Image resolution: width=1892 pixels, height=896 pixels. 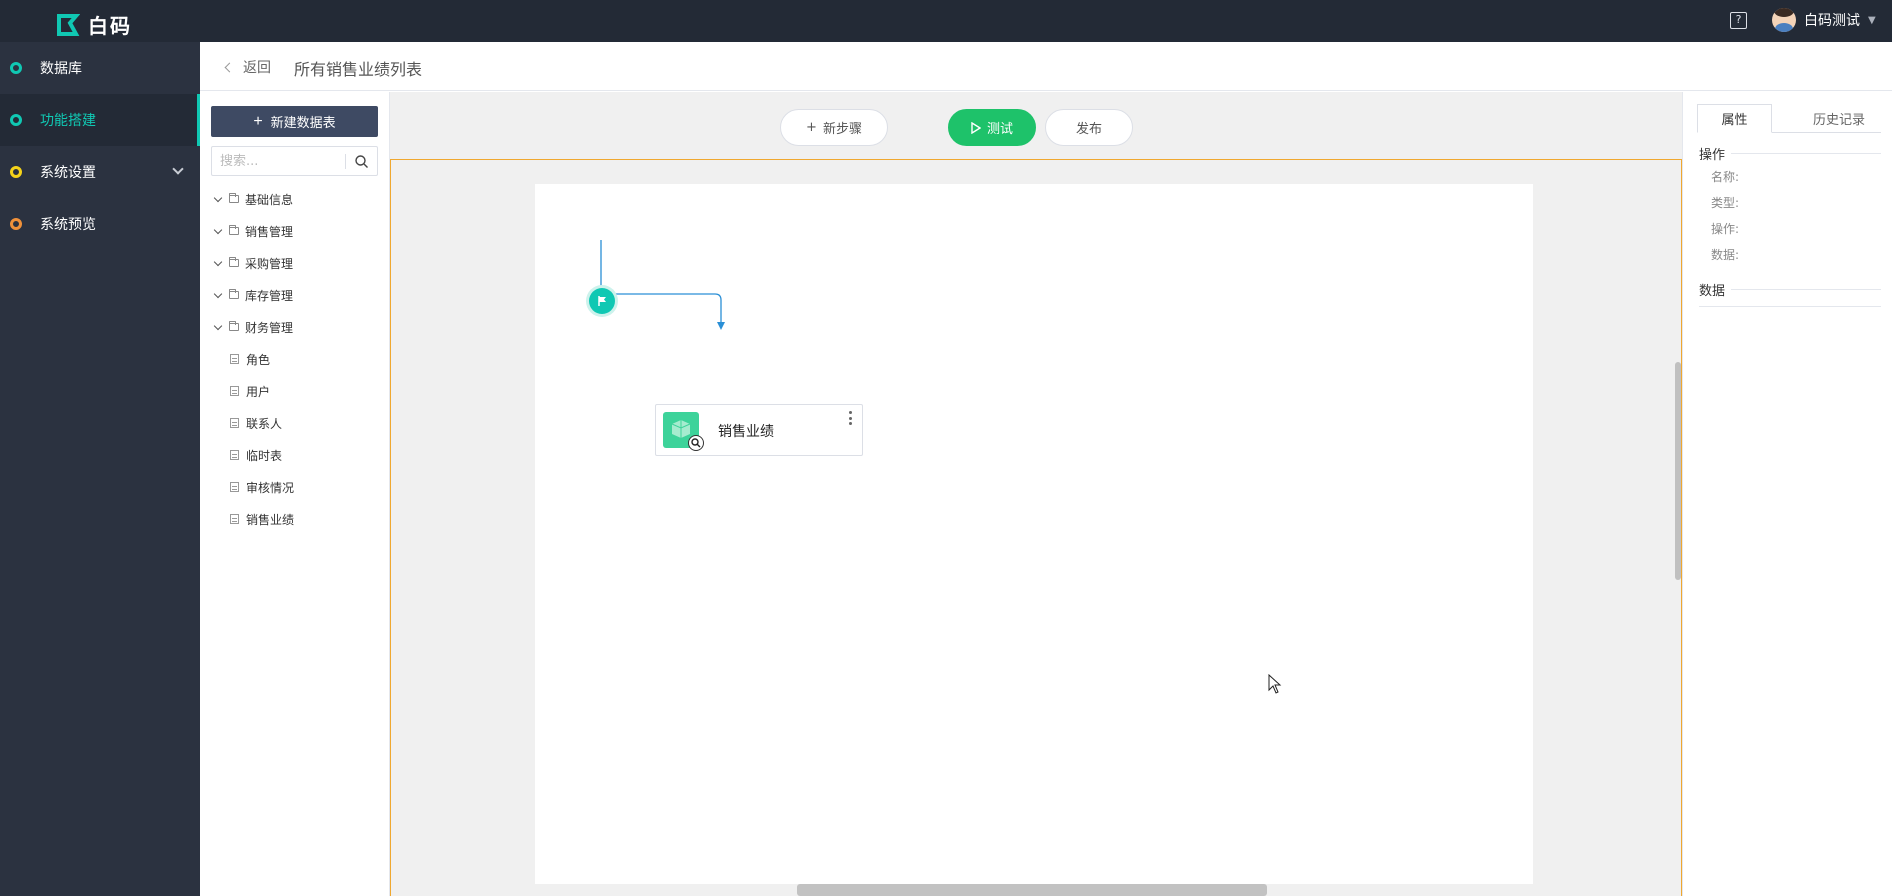 I want to click on folder-label: 库存管理, so click(x=269, y=295).